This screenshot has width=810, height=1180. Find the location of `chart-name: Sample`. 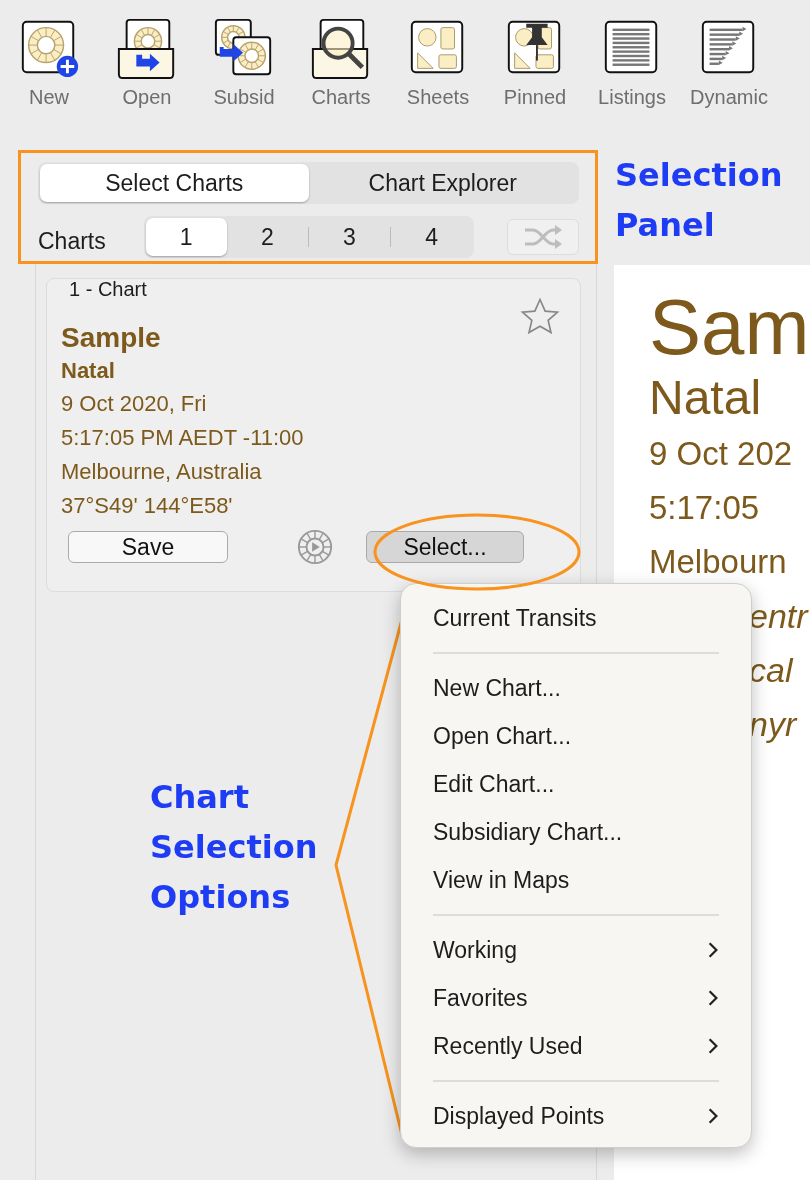

chart-name: Sample is located at coordinates (111, 338).